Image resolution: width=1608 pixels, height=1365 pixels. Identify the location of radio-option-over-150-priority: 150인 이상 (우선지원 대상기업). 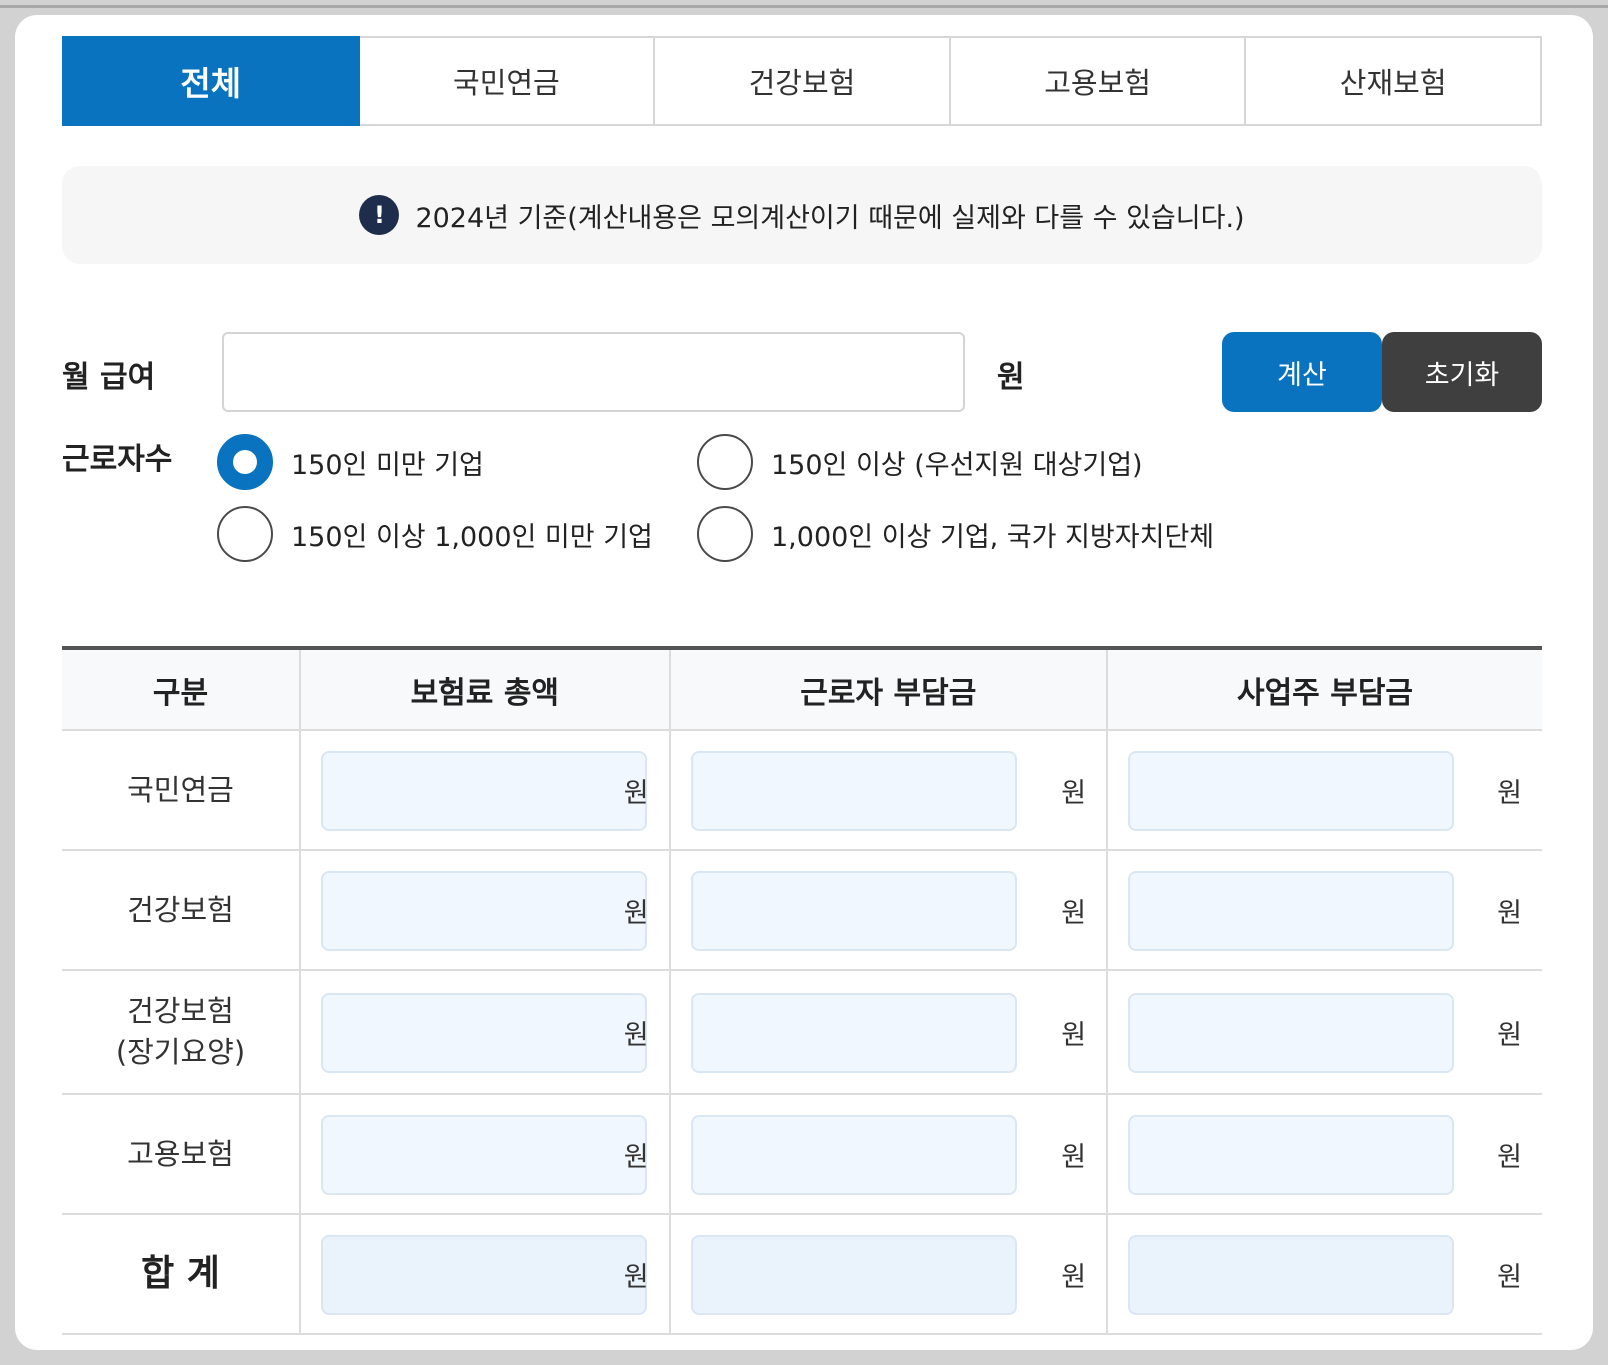
(920, 462).